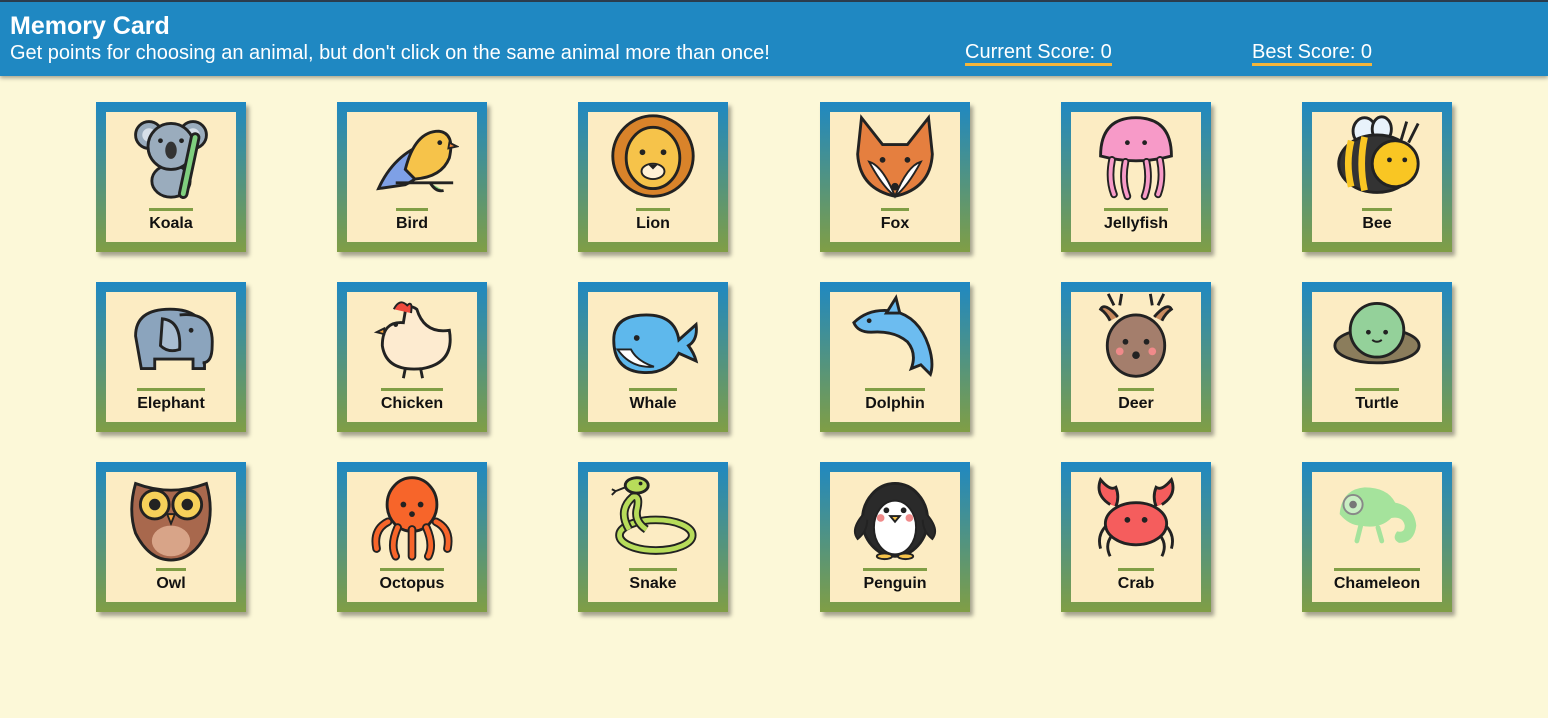 This screenshot has width=1548, height=718. What do you see at coordinates (1136, 517) in the screenshot?
I see `crab-icon` at bounding box center [1136, 517].